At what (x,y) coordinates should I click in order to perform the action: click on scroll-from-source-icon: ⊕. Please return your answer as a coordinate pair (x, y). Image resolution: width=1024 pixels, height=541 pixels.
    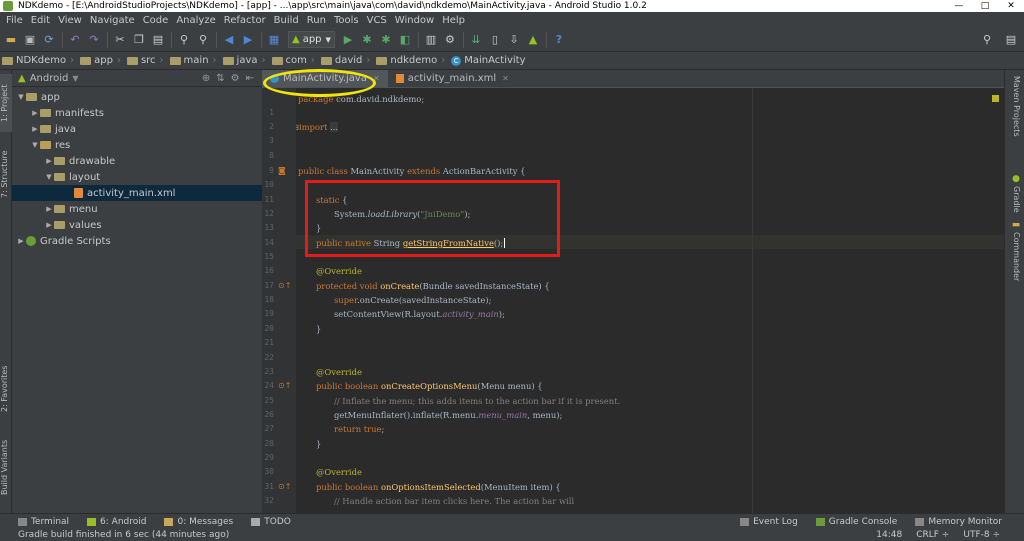
    Looking at the image, I should click on (206, 78).